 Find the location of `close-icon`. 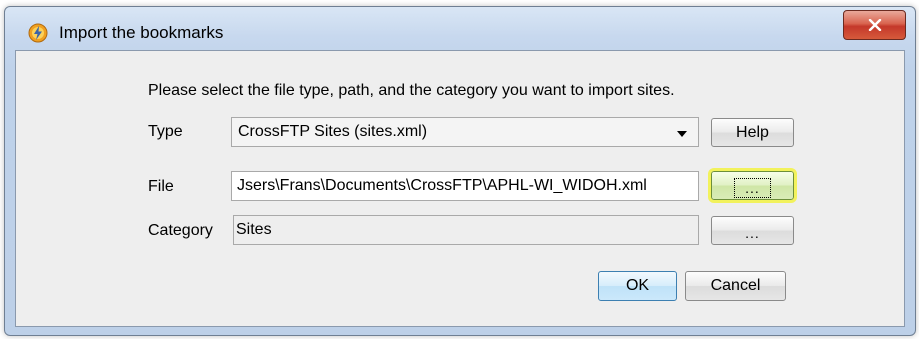

close-icon is located at coordinates (874, 25).